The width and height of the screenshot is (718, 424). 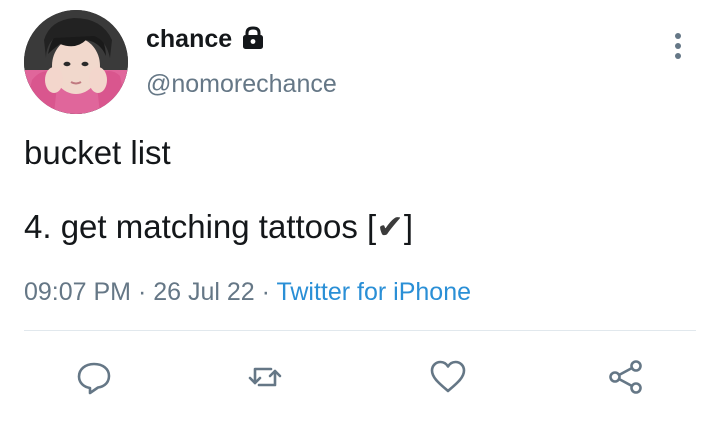 I want to click on tweet-source-link: Twitter for iPhone, so click(x=373, y=292).